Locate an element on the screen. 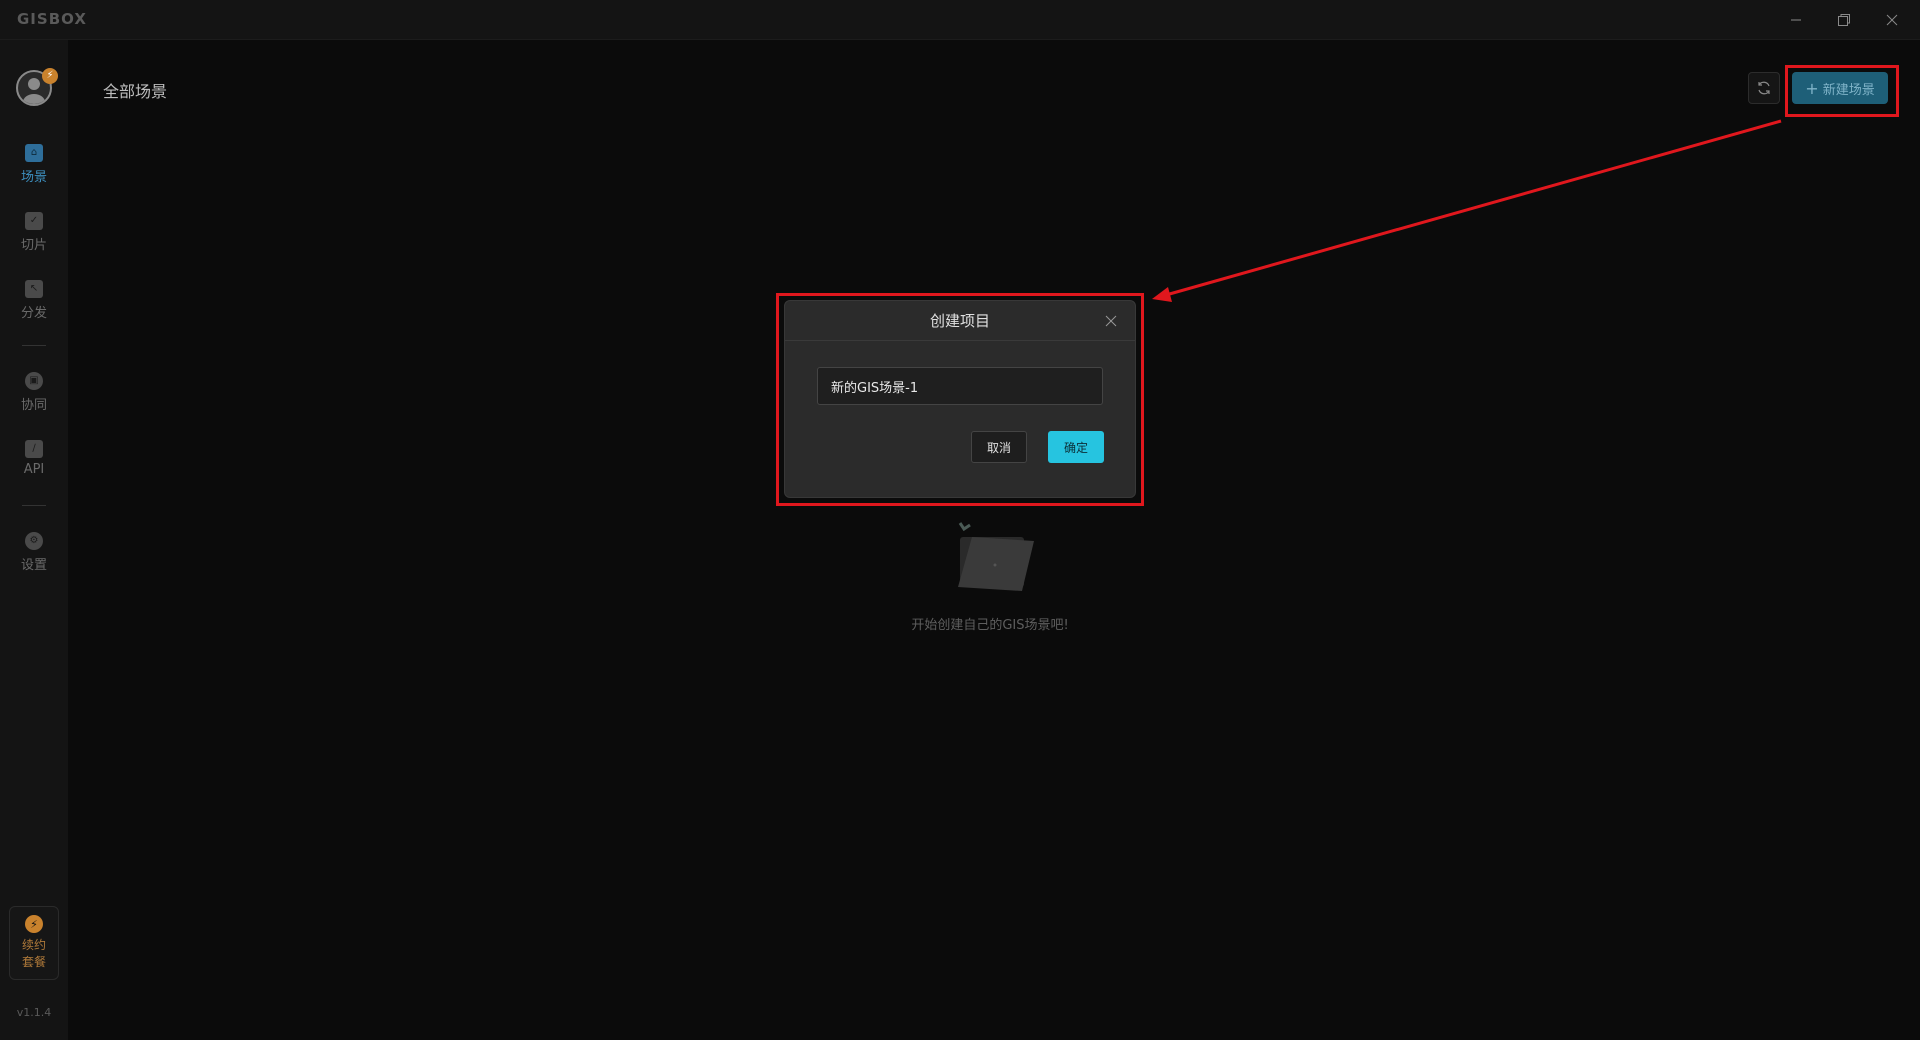  project-name-input is located at coordinates (960, 386).